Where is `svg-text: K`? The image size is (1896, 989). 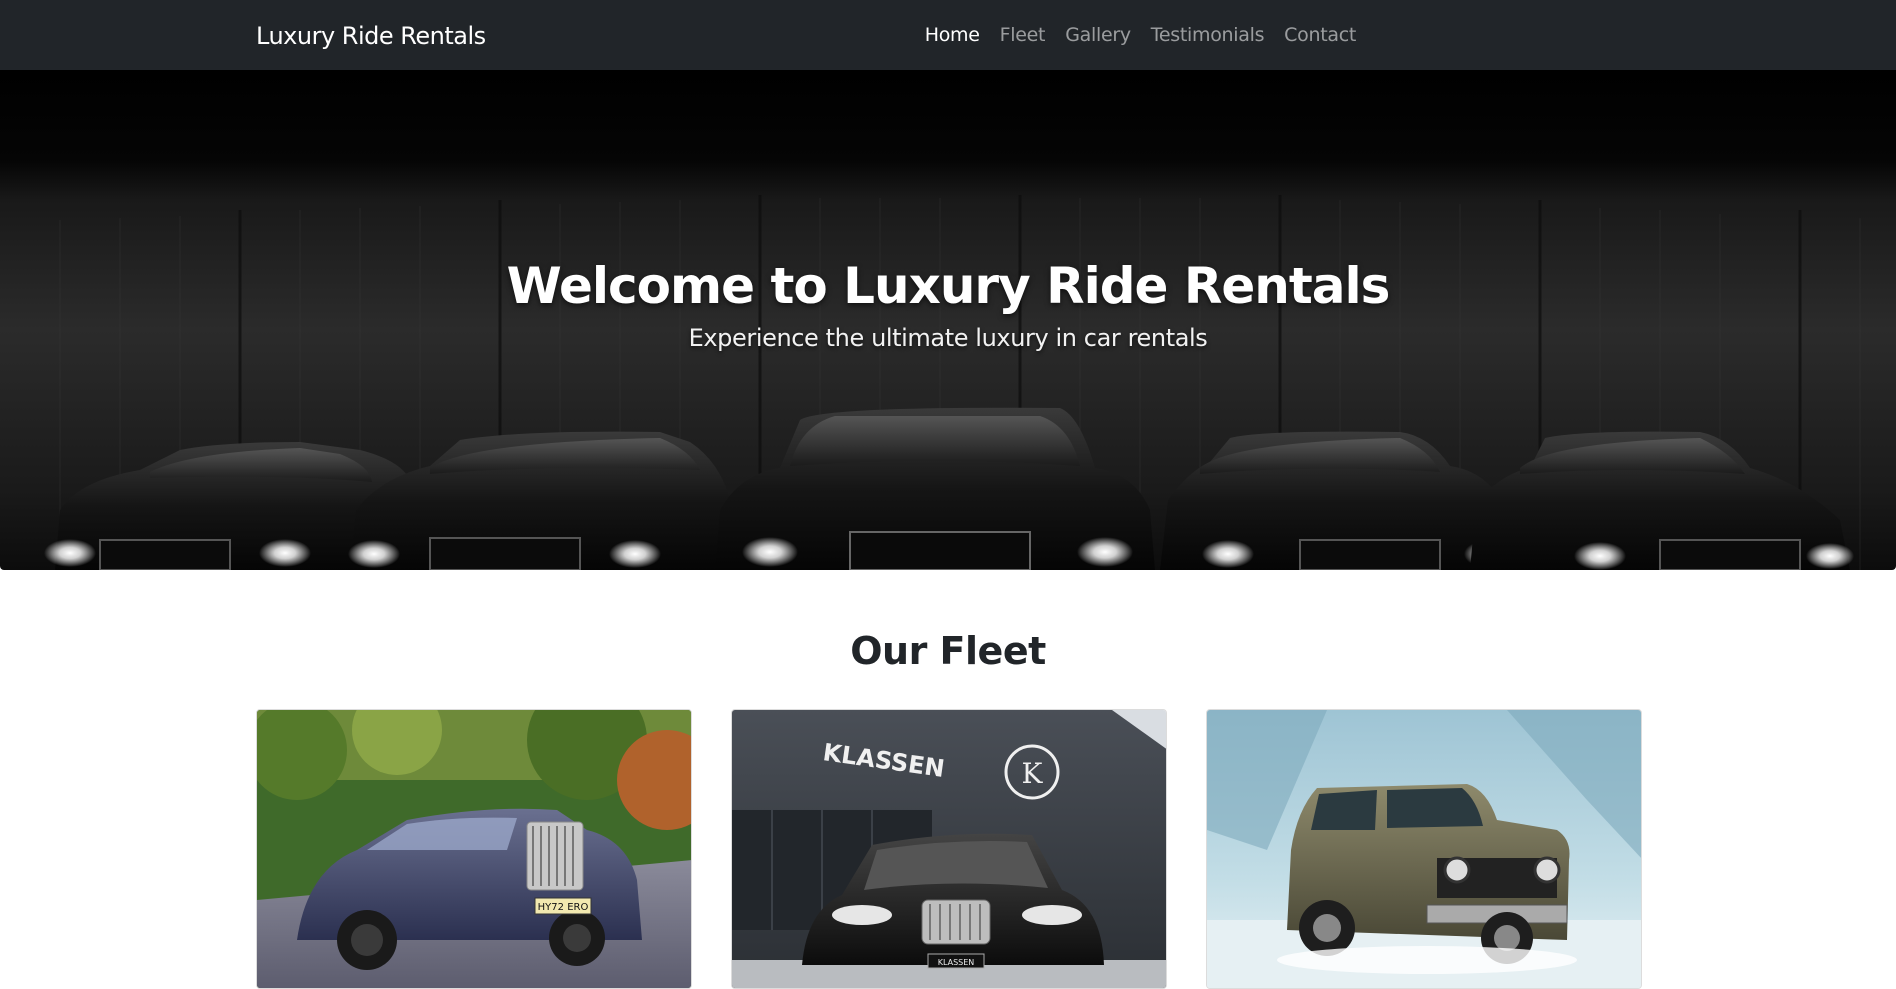
svg-text: K is located at coordinates (1033, 773).